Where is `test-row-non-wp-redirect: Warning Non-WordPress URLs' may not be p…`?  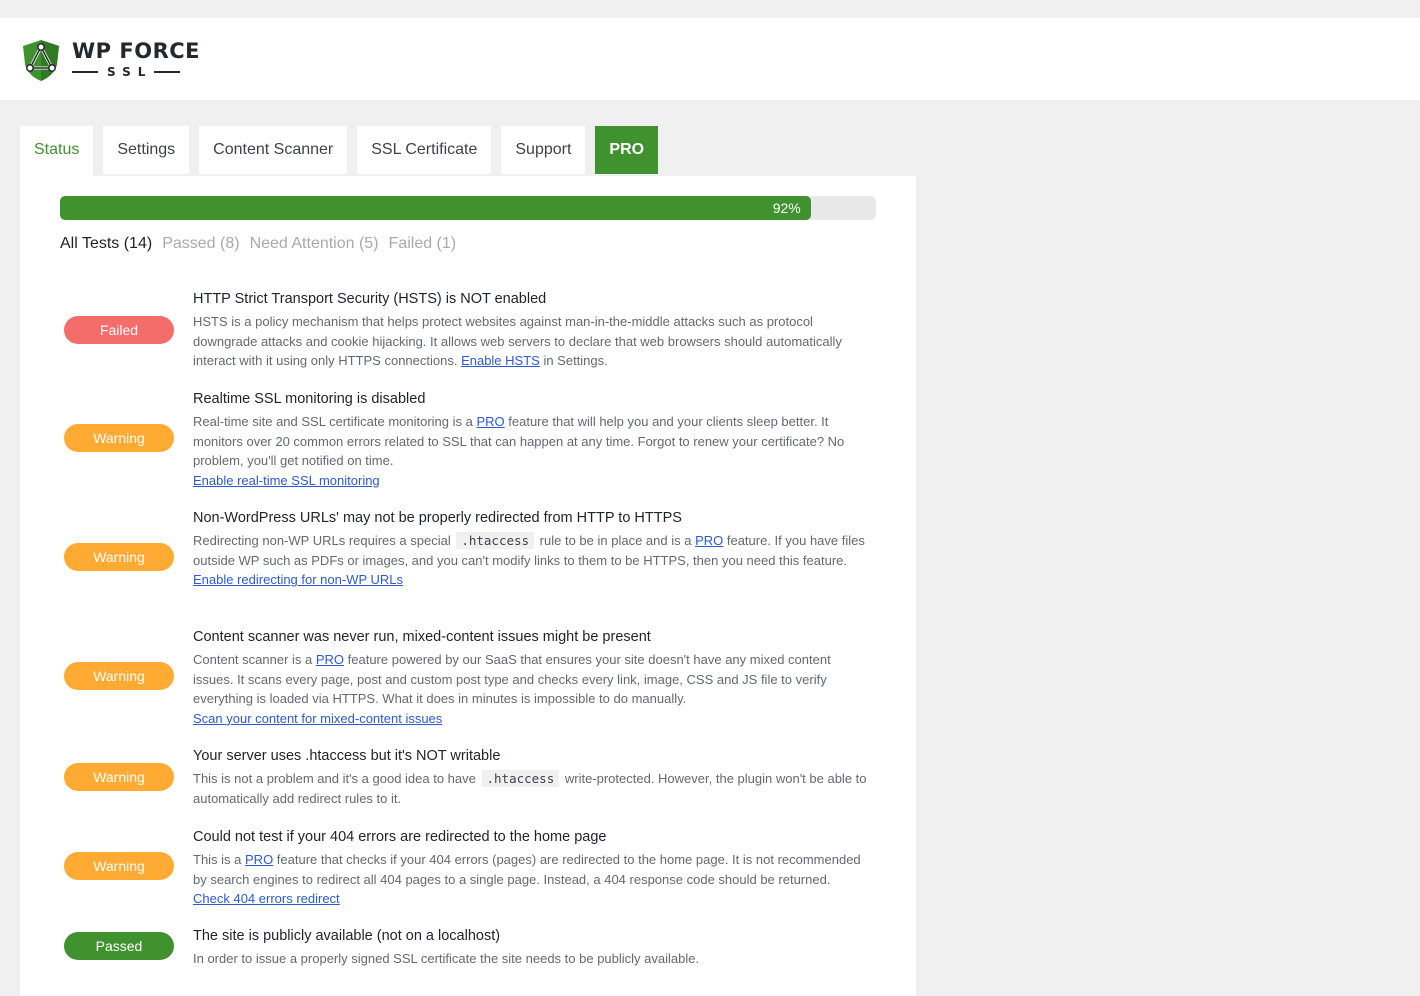
test-row-non-wp-redirect: Warning Non-WordPress URLs' may not be p… is located at coordinates (468, 559).